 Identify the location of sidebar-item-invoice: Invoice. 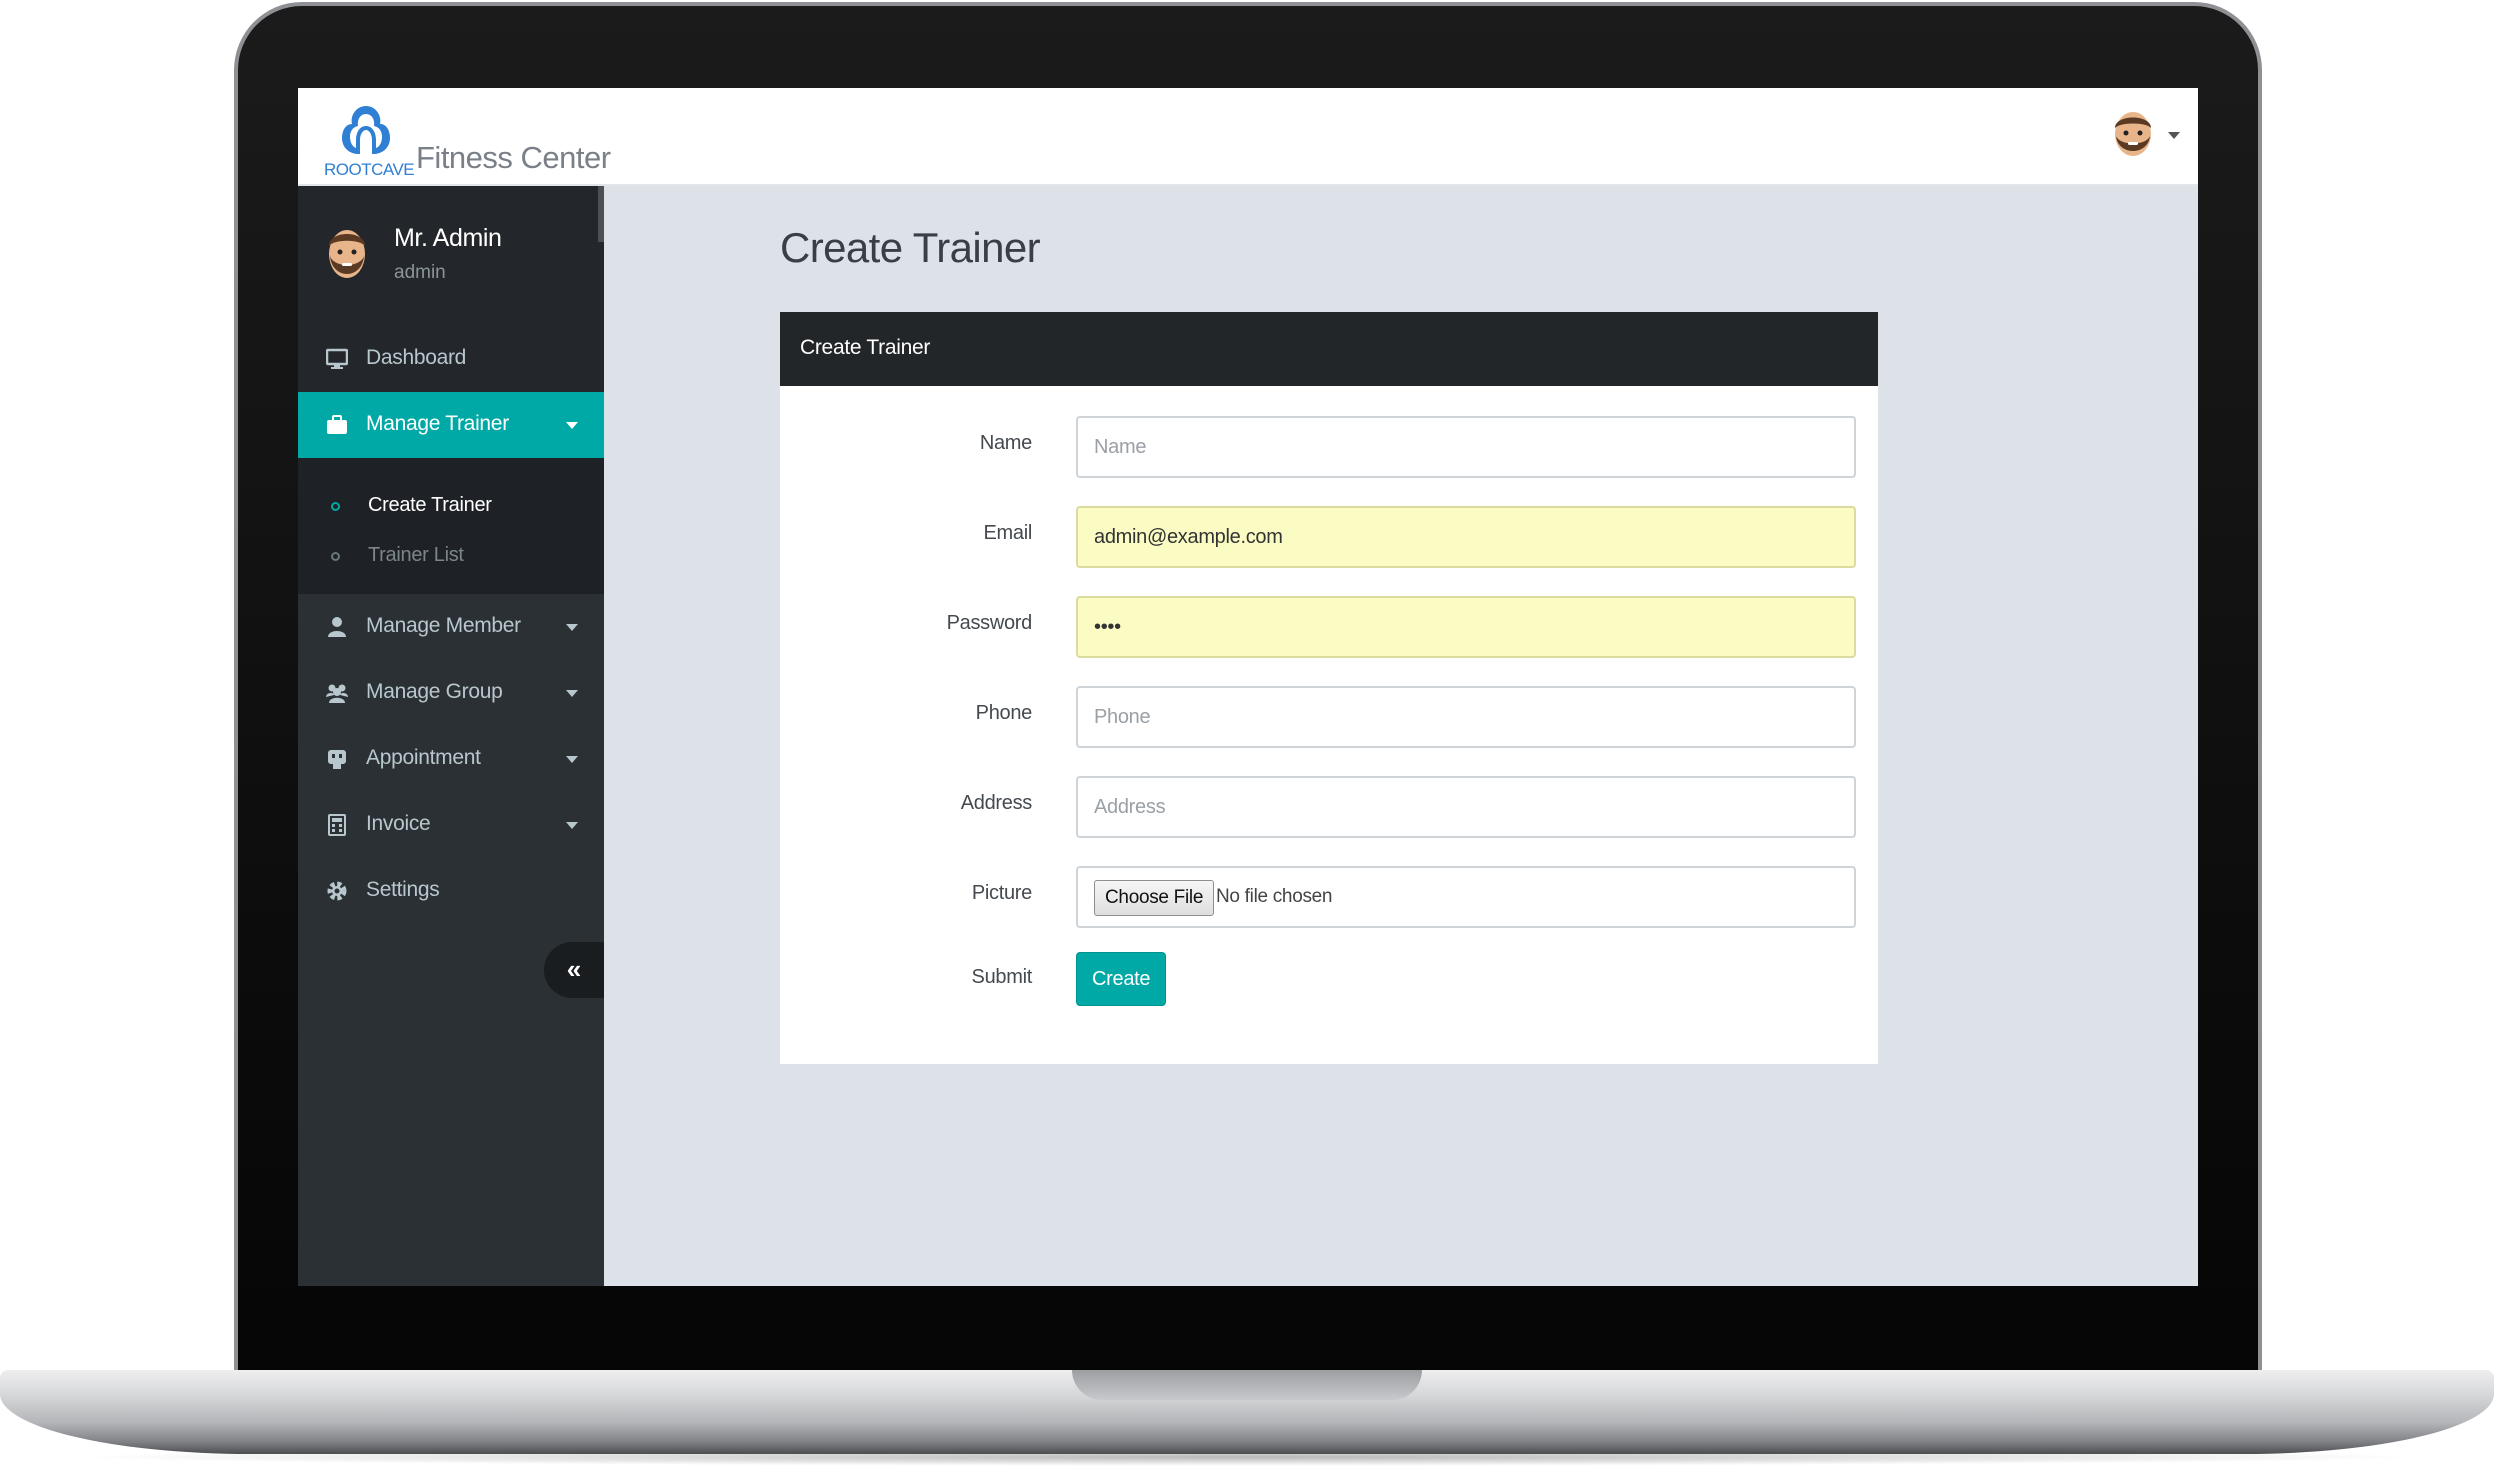
(451, 825).